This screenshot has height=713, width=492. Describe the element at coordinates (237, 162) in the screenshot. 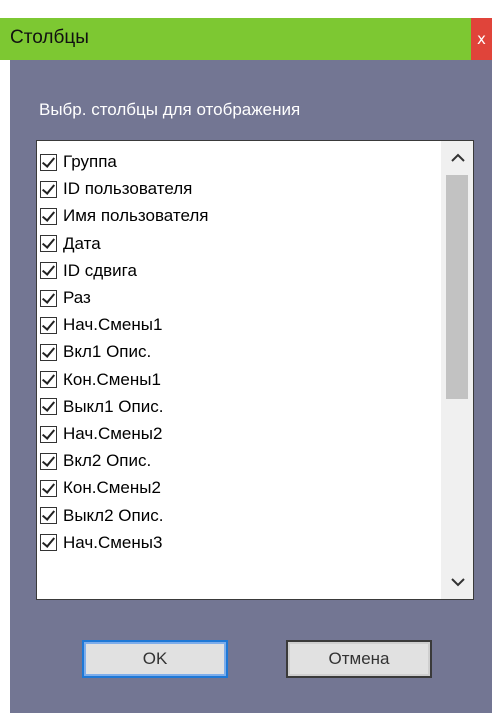

I see `list-item: Группа` at that location.